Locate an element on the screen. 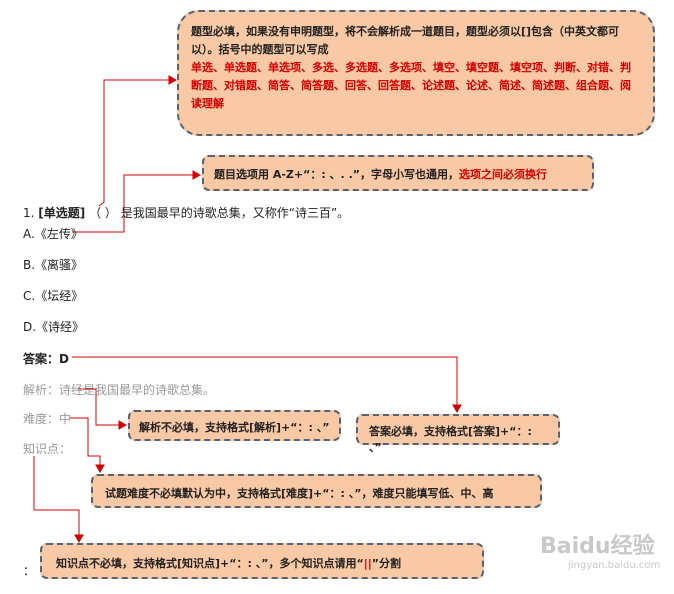 The width and height of the screenshot is (674, 594). connector-difficulty is located at coordinates (85, 444).